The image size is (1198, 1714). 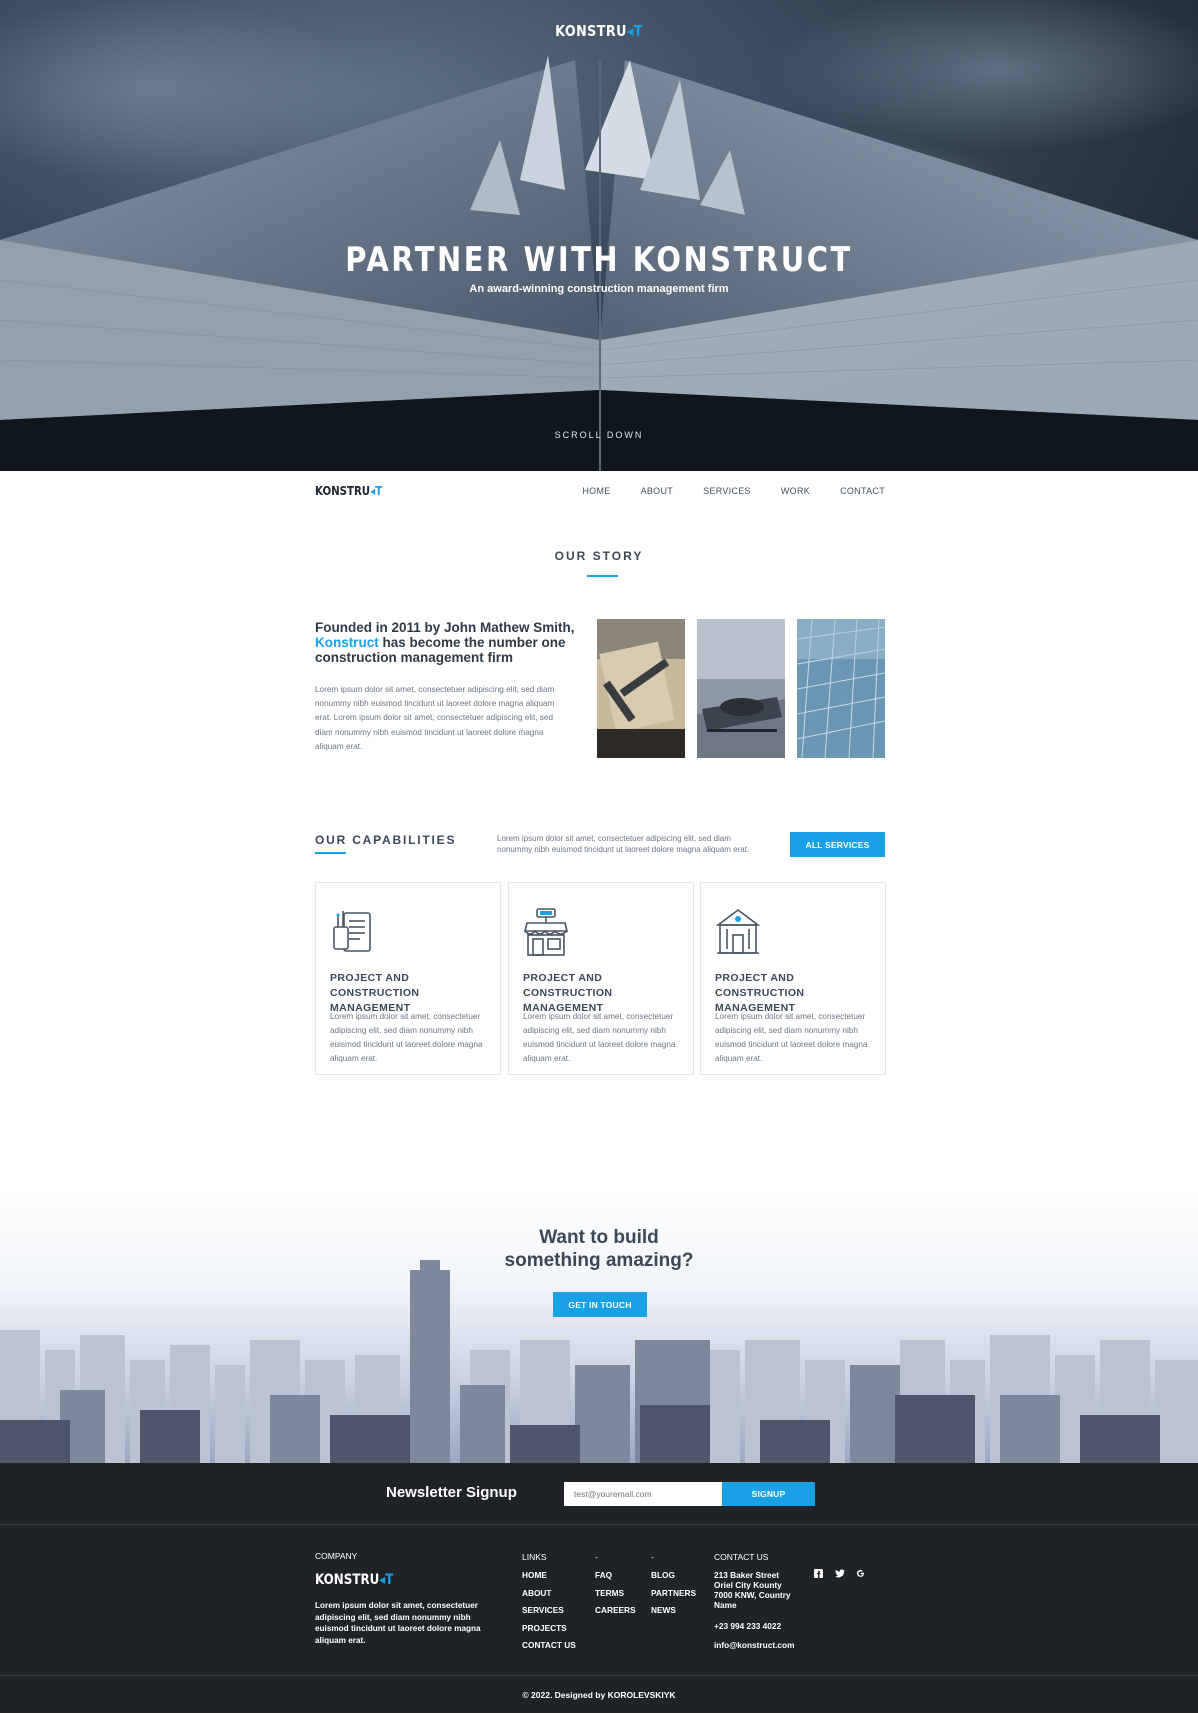 What do you see at coordinates (599, 260) in the screenshot?
I see `hero-title: PARTNER WITH KONSTRUCT` at bounding box center [599, 260].